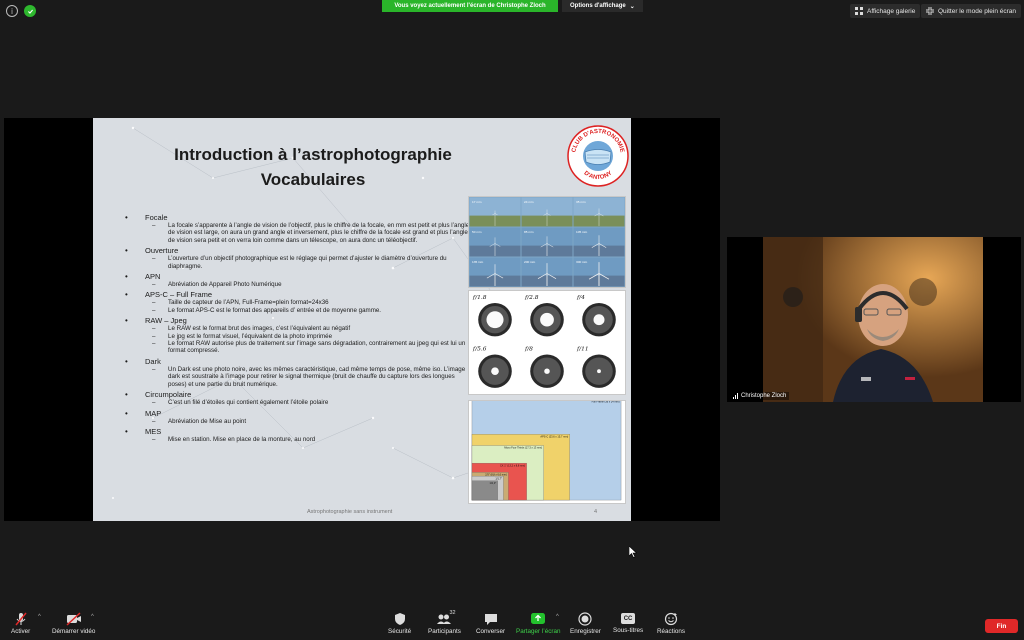 Image resolution: width=1024 pixels, height=640 pixels. Describe the element at coordinates (478, 262) in the screenshot. I see `focal-length-label: 135 mm` at that location.